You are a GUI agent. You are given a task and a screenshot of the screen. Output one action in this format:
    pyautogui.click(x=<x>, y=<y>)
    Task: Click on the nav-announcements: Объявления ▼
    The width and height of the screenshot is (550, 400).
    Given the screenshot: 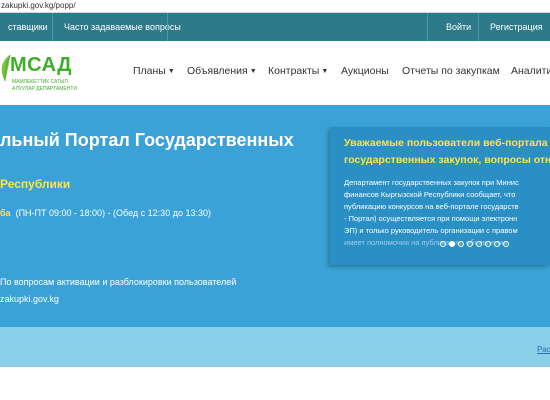 What is the action you would take?
    pyautogui.click(x=222, y=71)
    